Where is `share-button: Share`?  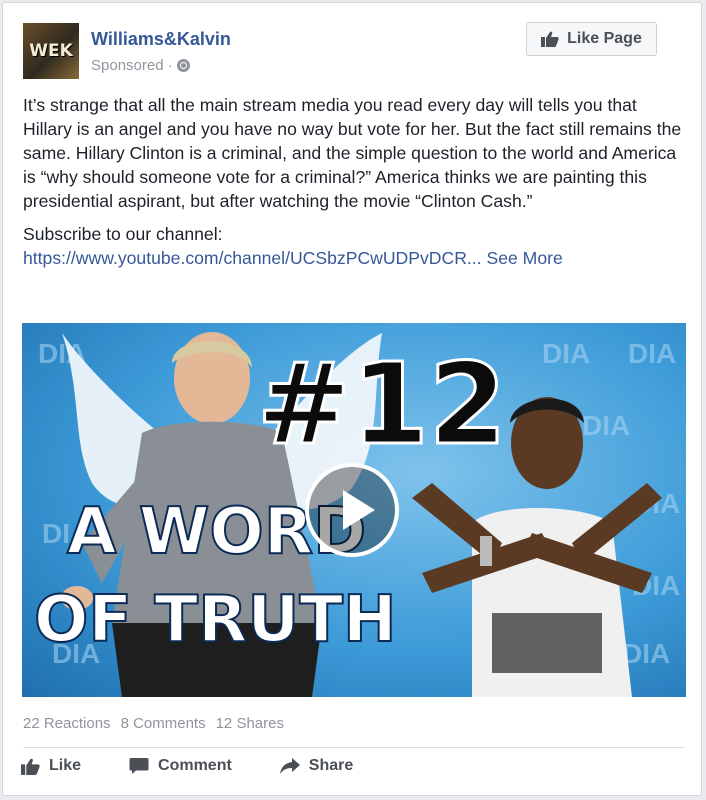 share-button: Share is located at coordinates (316, 766).